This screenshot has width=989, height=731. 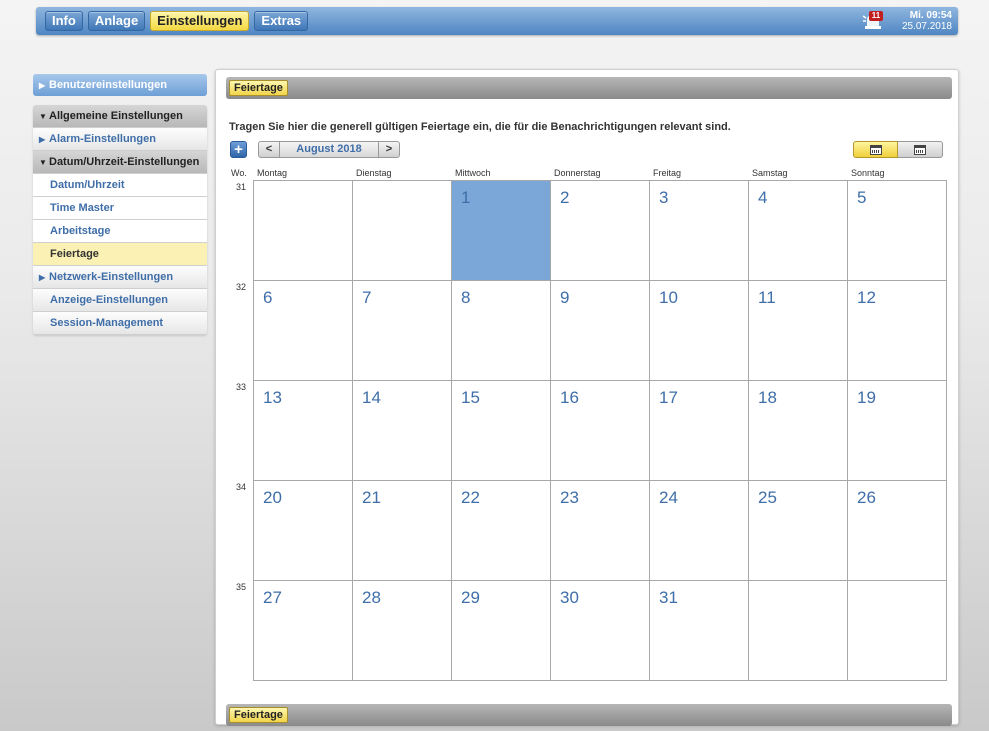 What do you see at coordinates (589, 88) in the screenshot?
I see `panel-header: Feiertage` at bounding box center [589, 88].